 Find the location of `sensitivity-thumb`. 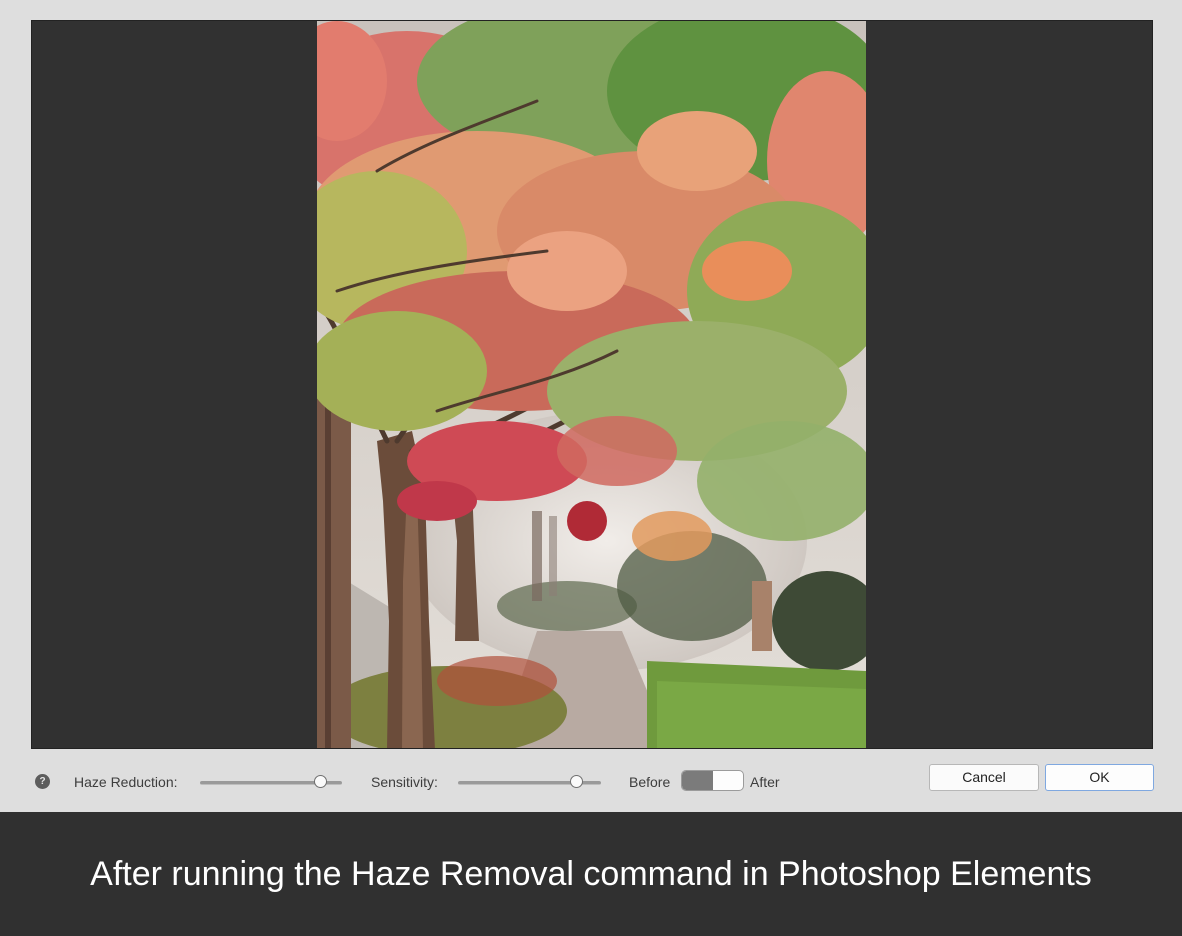

sensitivity-thumb is located at coordinates (576, 781).